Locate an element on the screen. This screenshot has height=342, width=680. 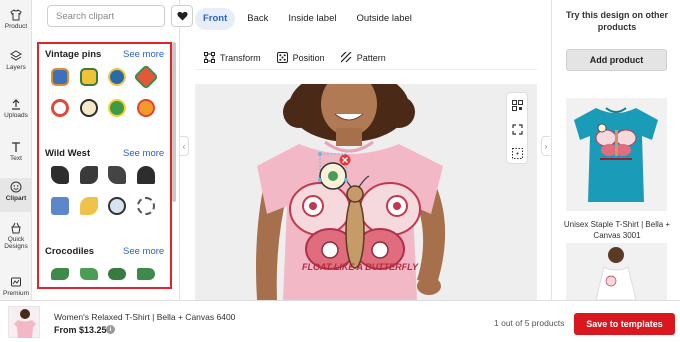
search-input is located at coordinates (106, 16).